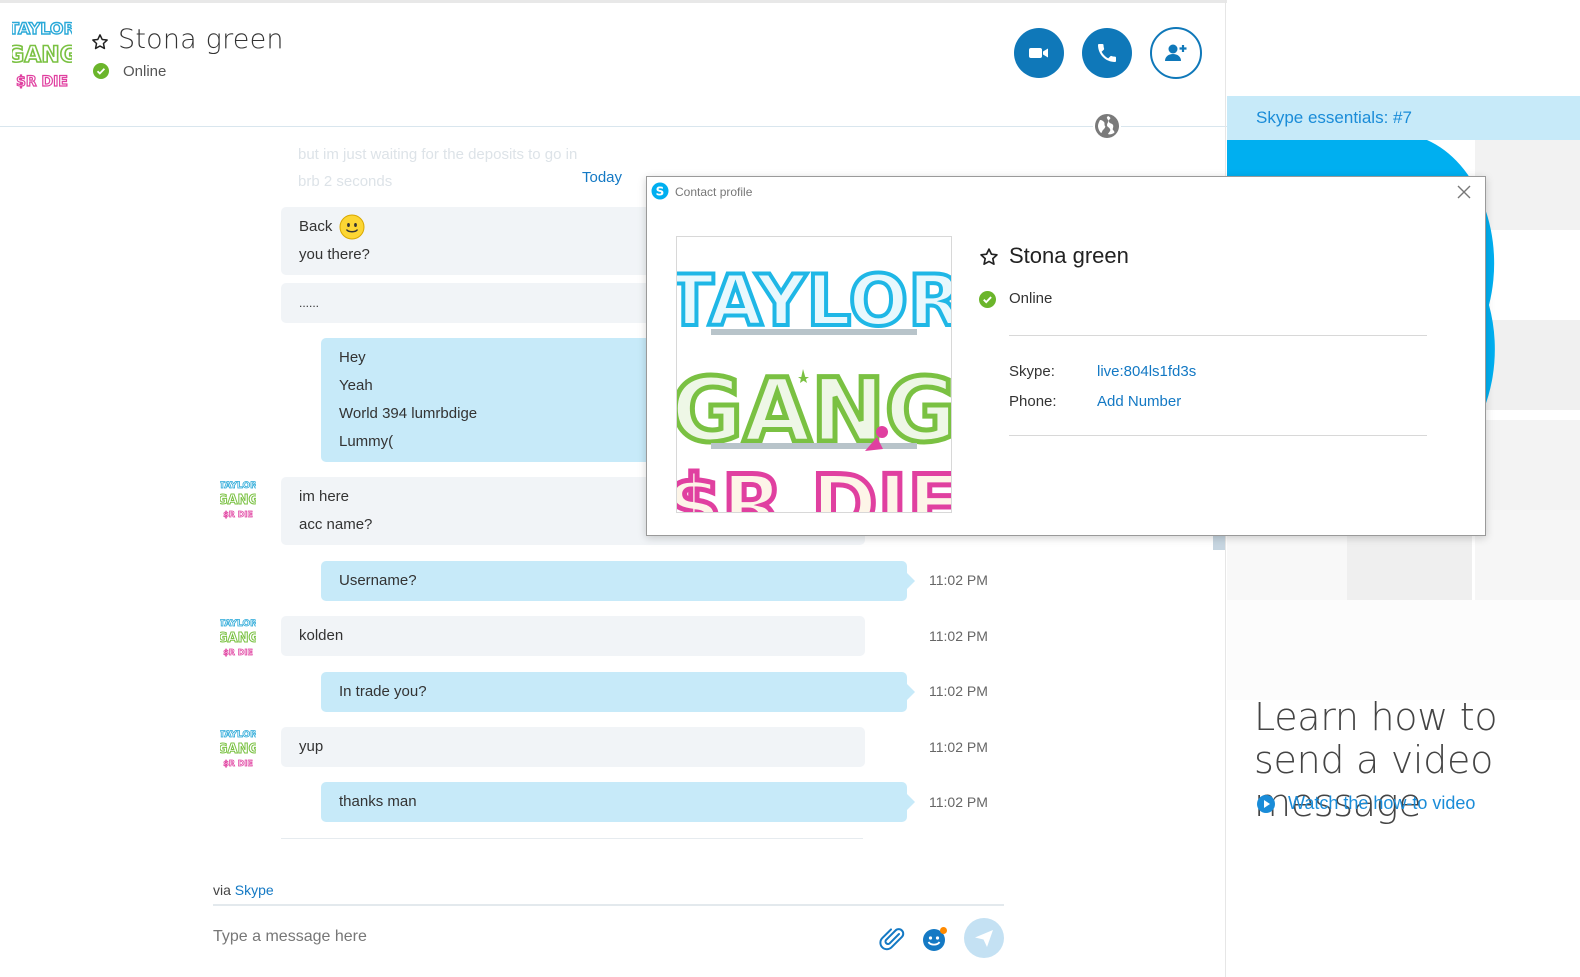  I want to click on date-divider: Today, so click(602, 177).